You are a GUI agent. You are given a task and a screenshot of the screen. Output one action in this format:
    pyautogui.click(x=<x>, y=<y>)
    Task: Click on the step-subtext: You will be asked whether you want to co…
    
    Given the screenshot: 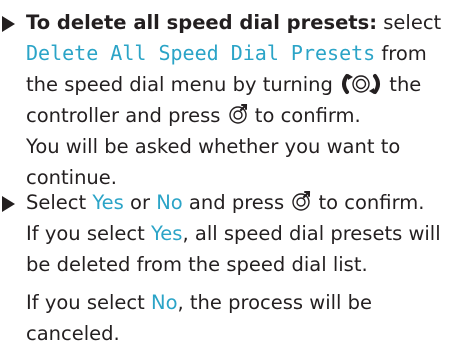 What is the action you would take?
    pyautogui.click(x=213, y=162)
    